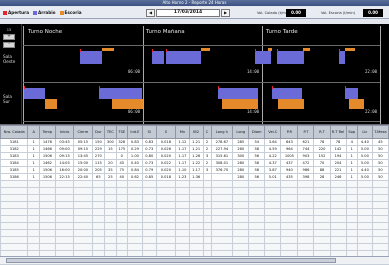 The image size is (389, 265). Describe the element at coordinates (122, 132) in the screenshot. I see `column-header: TSE` at that location.